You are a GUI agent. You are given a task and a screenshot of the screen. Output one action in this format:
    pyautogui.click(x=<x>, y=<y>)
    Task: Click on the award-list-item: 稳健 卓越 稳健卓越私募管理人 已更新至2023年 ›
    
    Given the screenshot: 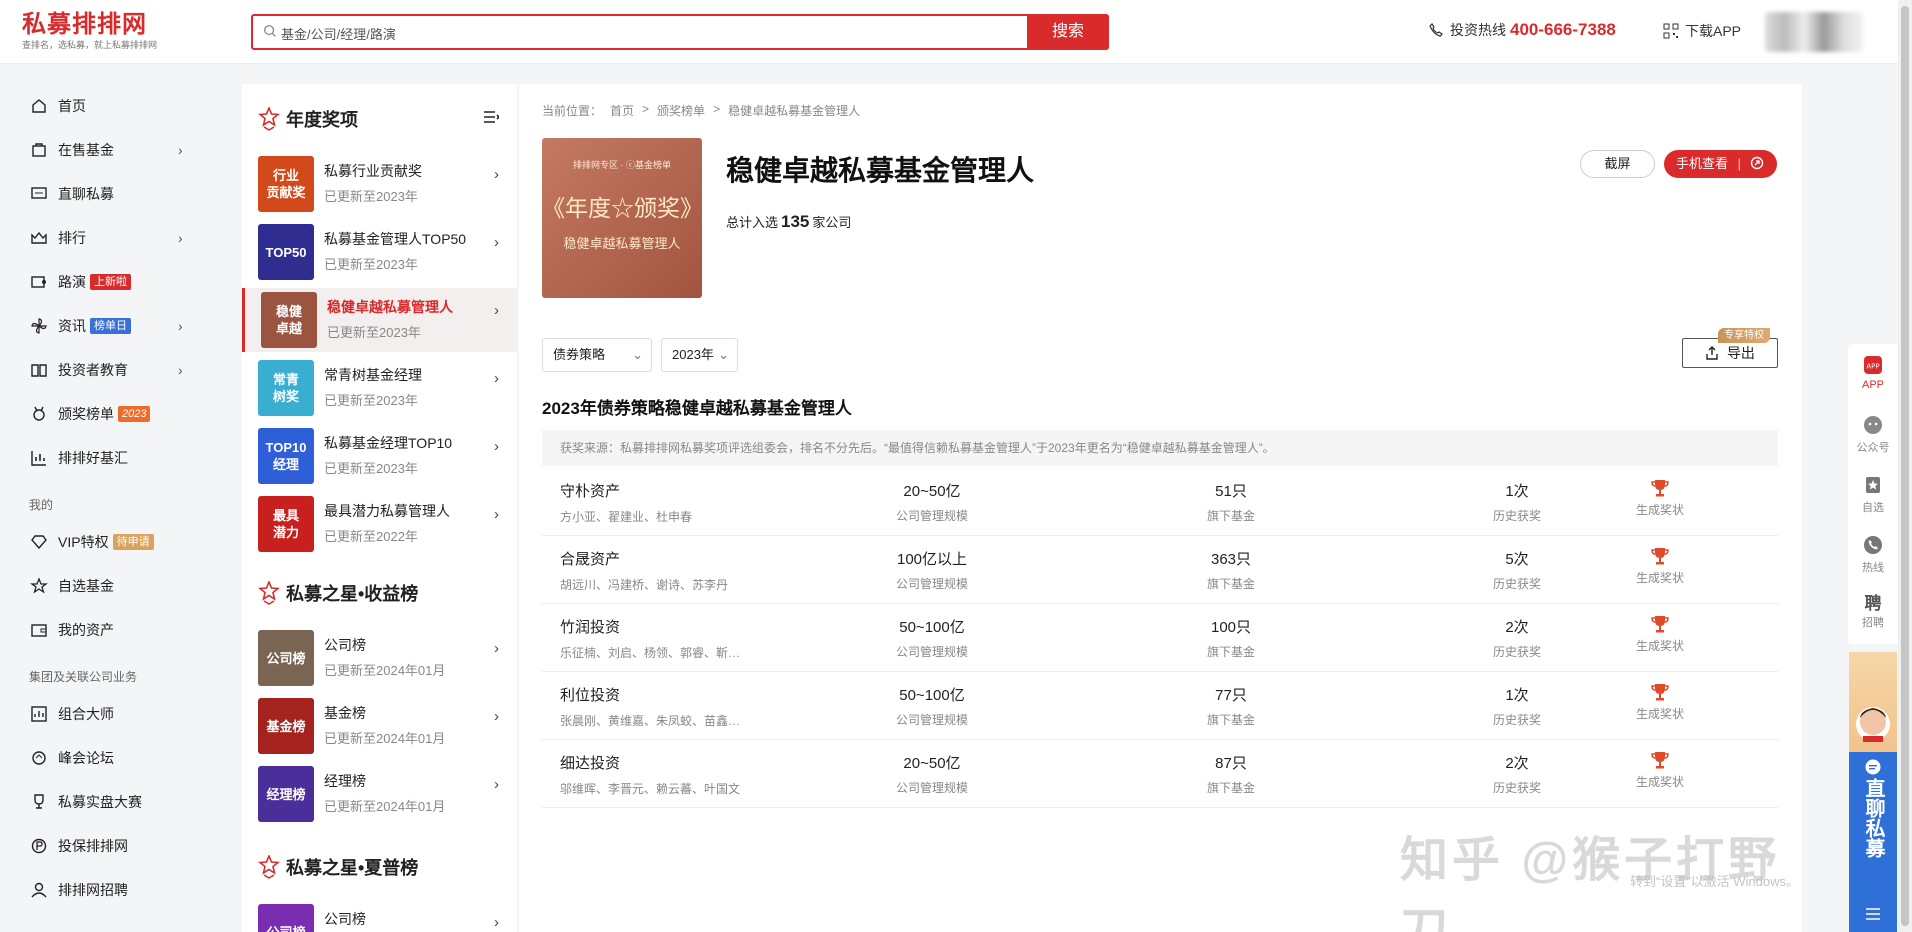 What is the action you would take?
    pyautogui.click(x=379, y=320)
    